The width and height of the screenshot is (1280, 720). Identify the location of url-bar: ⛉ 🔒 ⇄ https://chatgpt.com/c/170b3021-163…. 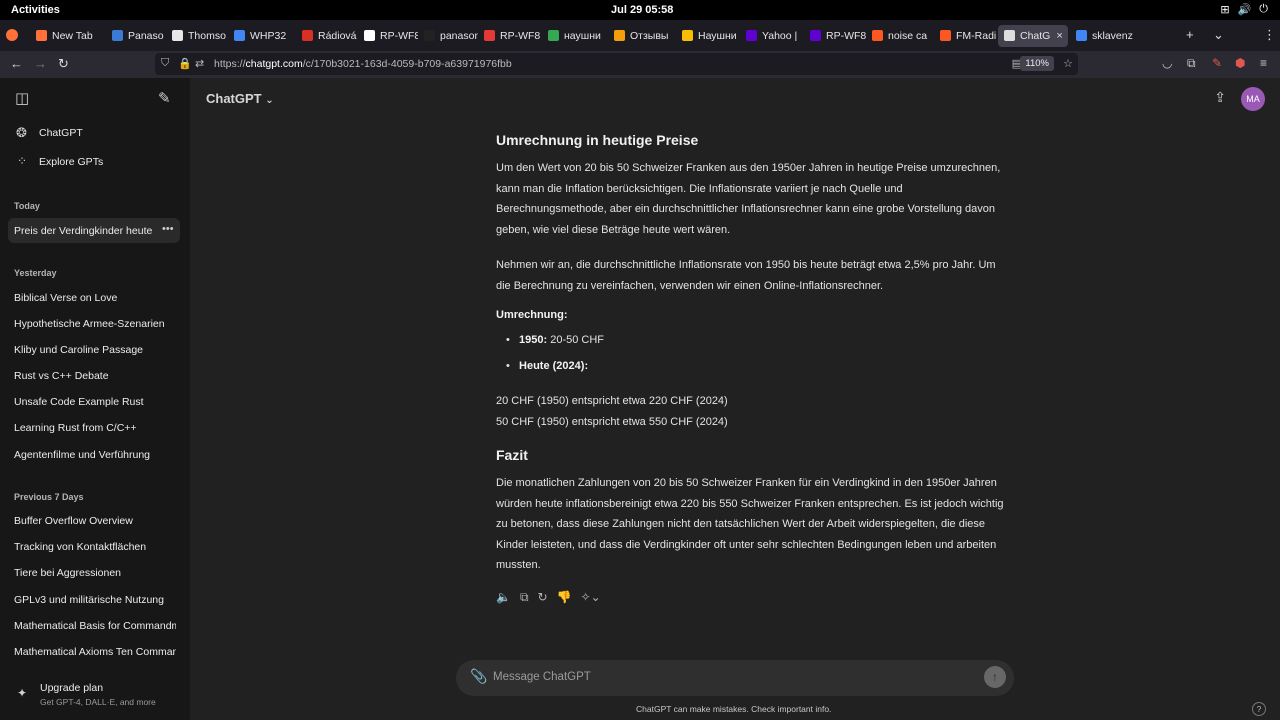
(616, 64).